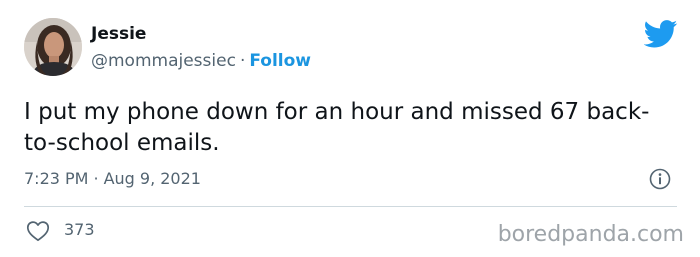 The height and width of the screenshot is (257, 700). What do you see at coordinates (350, 206) in the screenshot?
I see `divider` at bounding box center [350, 206].